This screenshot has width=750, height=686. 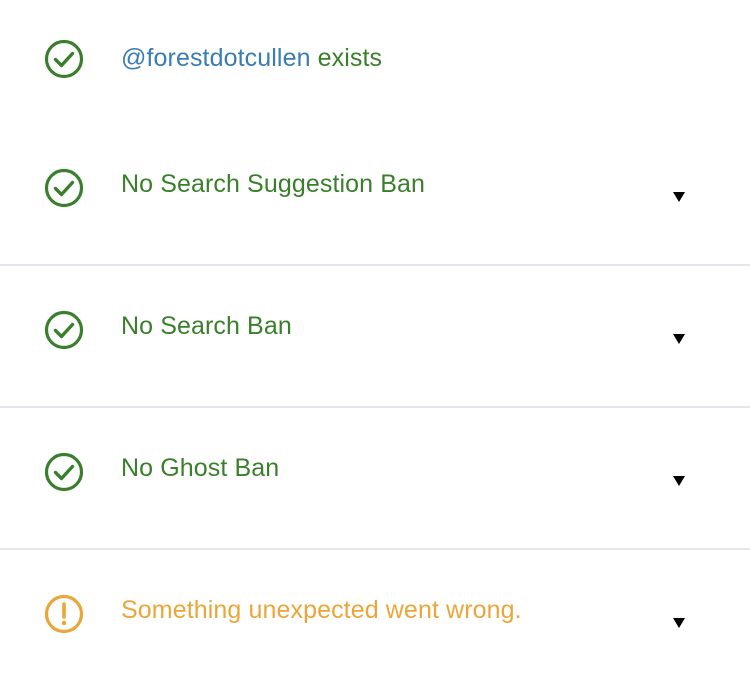 I want to click on exists-label: exists, so click(x=346, y=58).